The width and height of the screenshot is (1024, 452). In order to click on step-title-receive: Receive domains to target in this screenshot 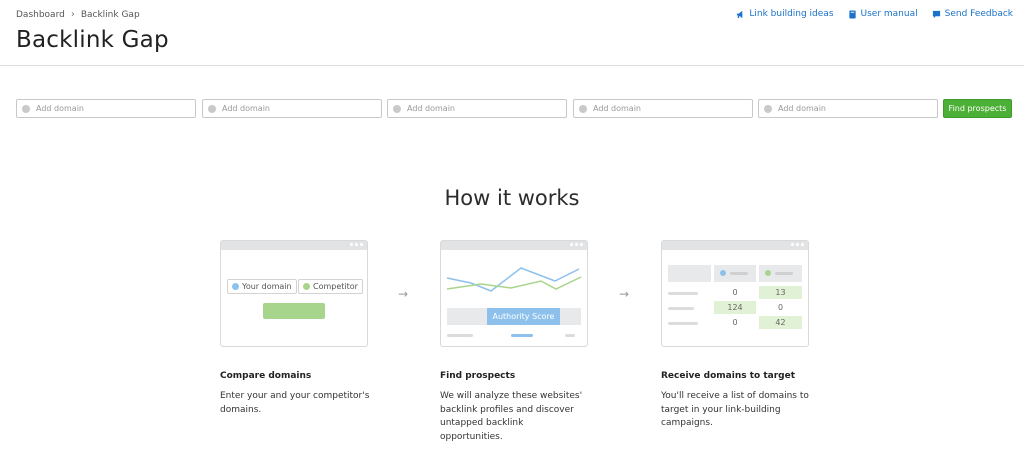, I will do `click(728, 376)`.